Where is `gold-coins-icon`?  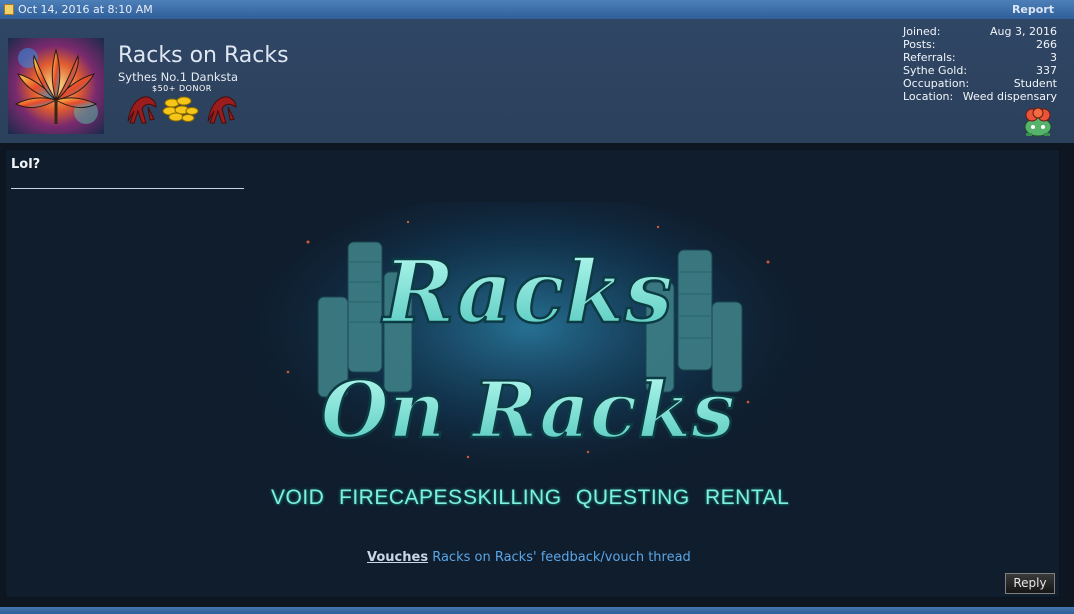
gold-coins-icon is located at coordinates (180, 109).